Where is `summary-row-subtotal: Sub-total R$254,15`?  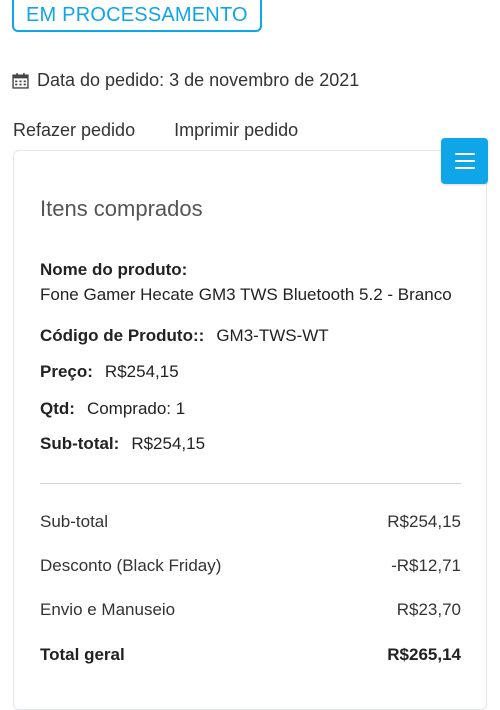
summary-row-subtotal: Sub-total R$254,15 is located at coordinates (250, 522).